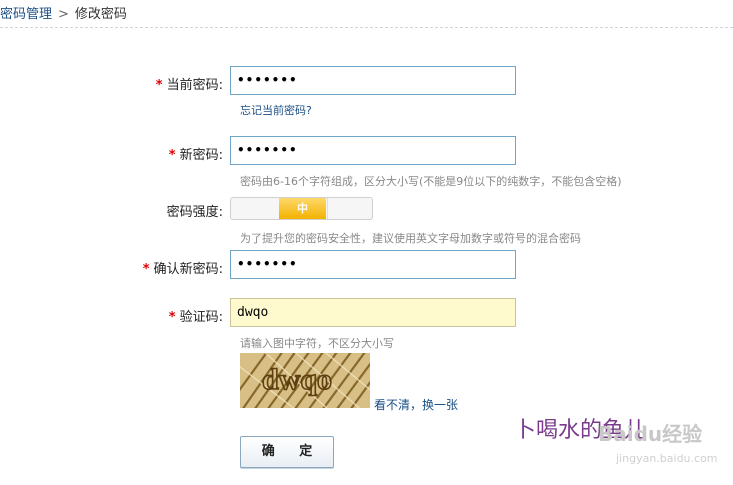 The height and width of the screenshot is (485, 733). What do you see at coordinates (254, 208) in the screenshot?
I see `strength-weak-segment` at bounding box center [254, 208].